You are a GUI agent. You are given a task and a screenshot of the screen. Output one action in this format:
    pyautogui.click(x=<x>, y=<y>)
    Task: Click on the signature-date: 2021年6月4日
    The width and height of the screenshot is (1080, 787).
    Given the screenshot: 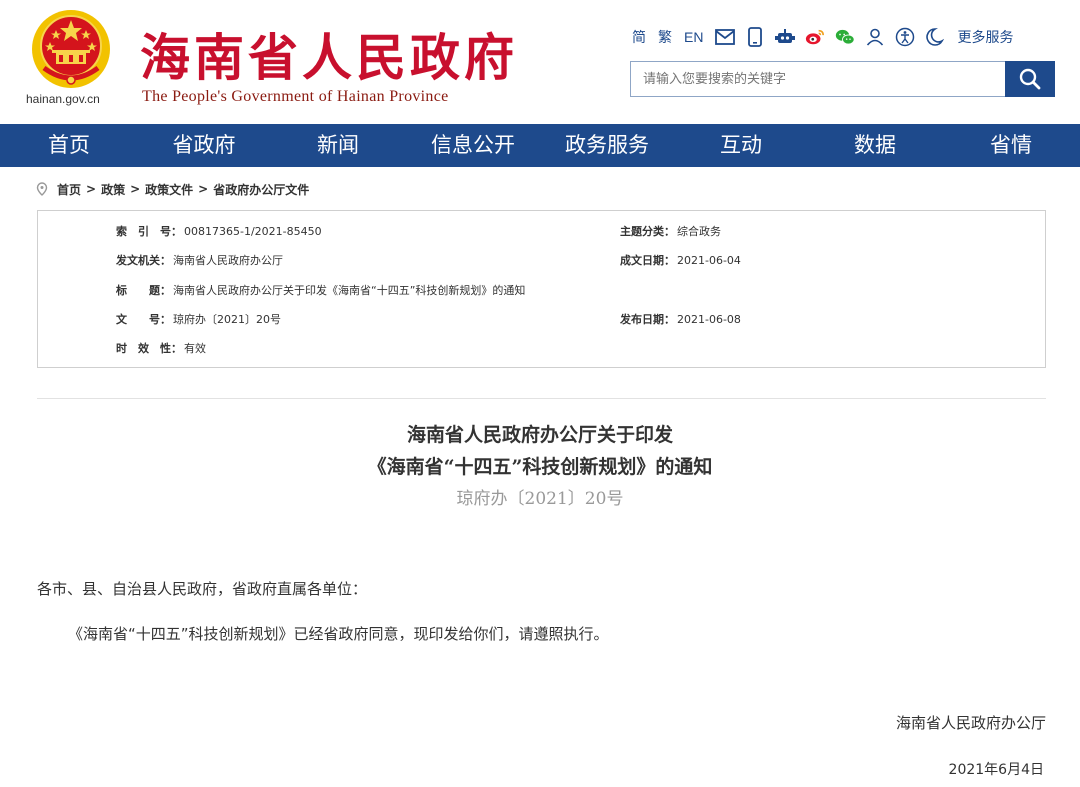 What is the action you would take?
    pyautogui.click(x=996, y=770)
    